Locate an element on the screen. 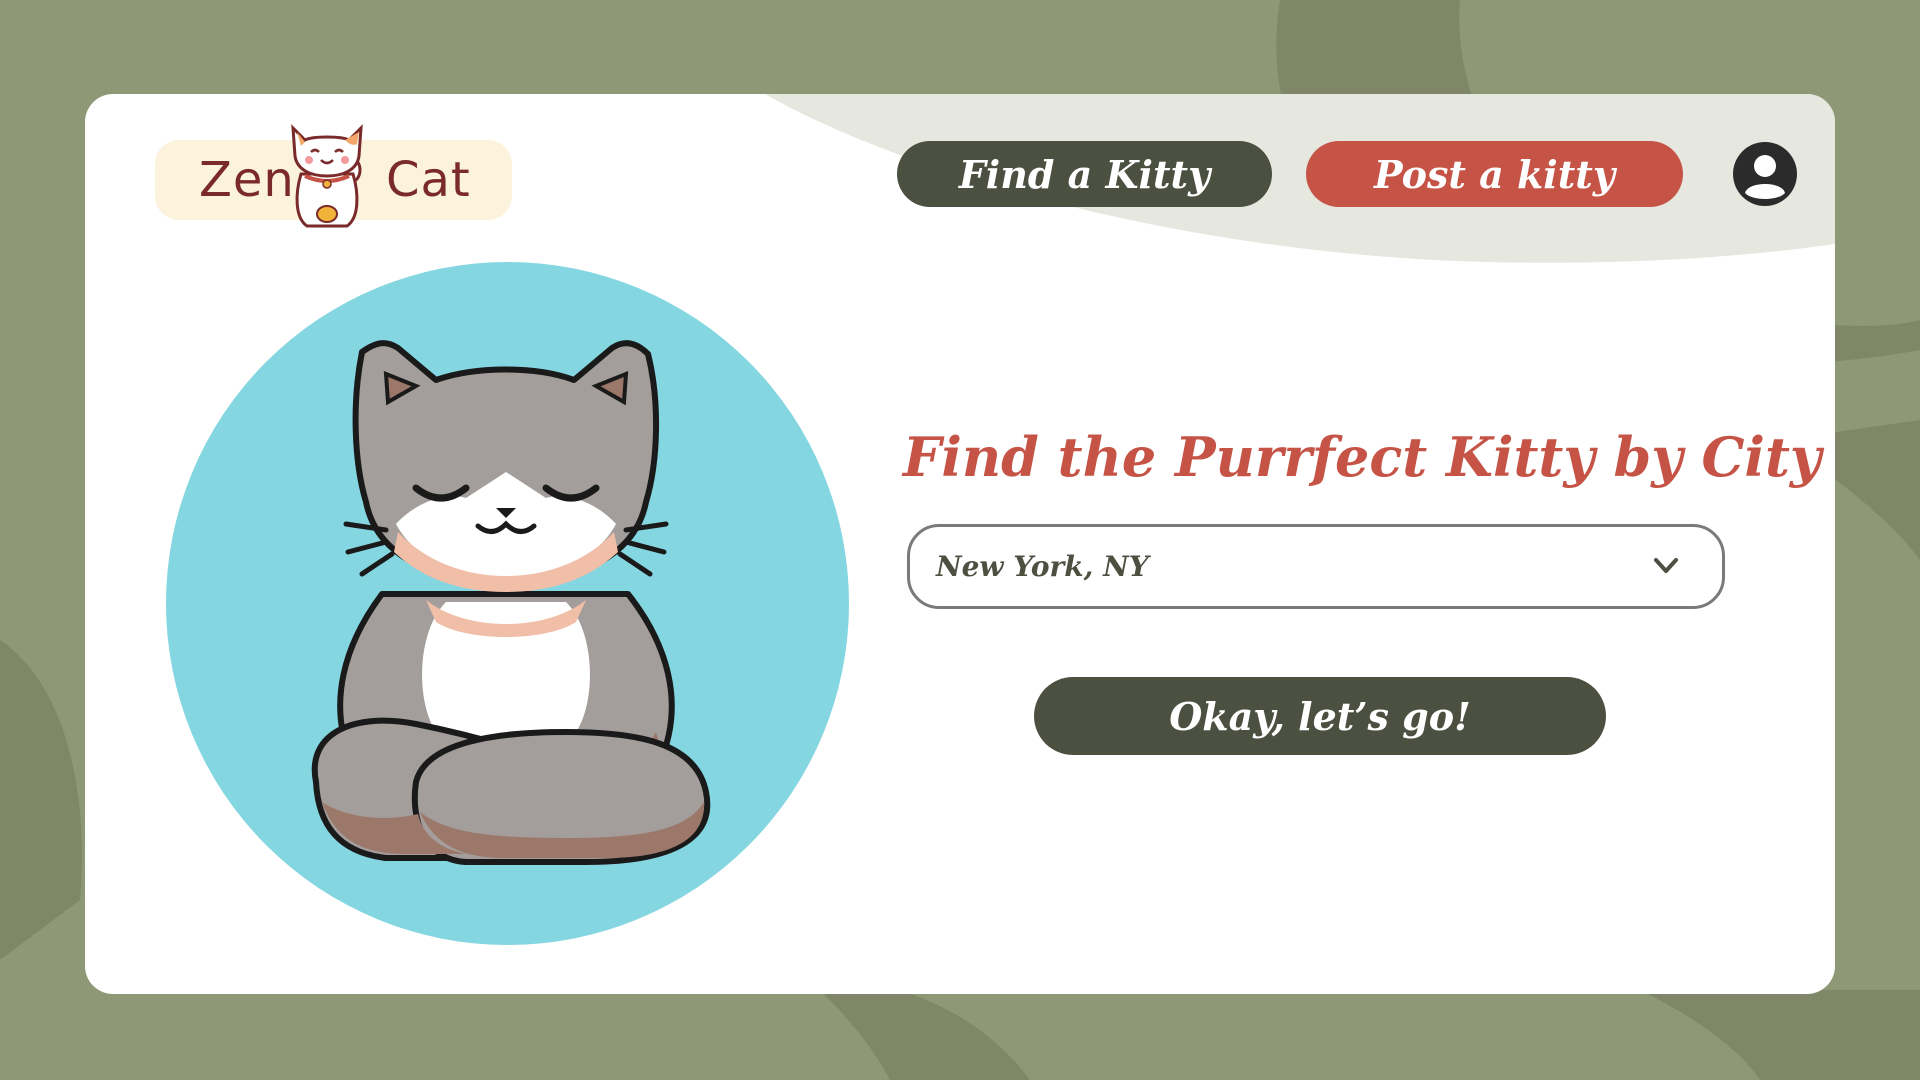 The image size is (1920, 1080). logo: Zen Cat is located at coordinates (333, 176).